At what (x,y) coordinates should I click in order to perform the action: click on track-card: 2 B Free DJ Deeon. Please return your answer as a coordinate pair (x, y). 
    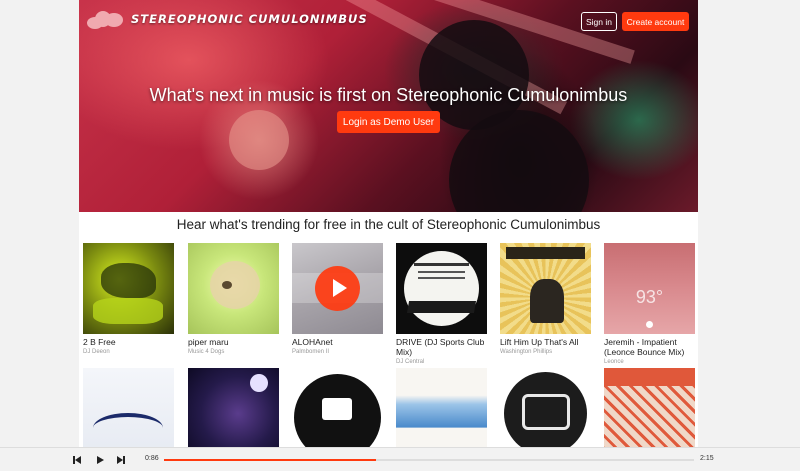
    Looking at the image, I should click on (128, 299).